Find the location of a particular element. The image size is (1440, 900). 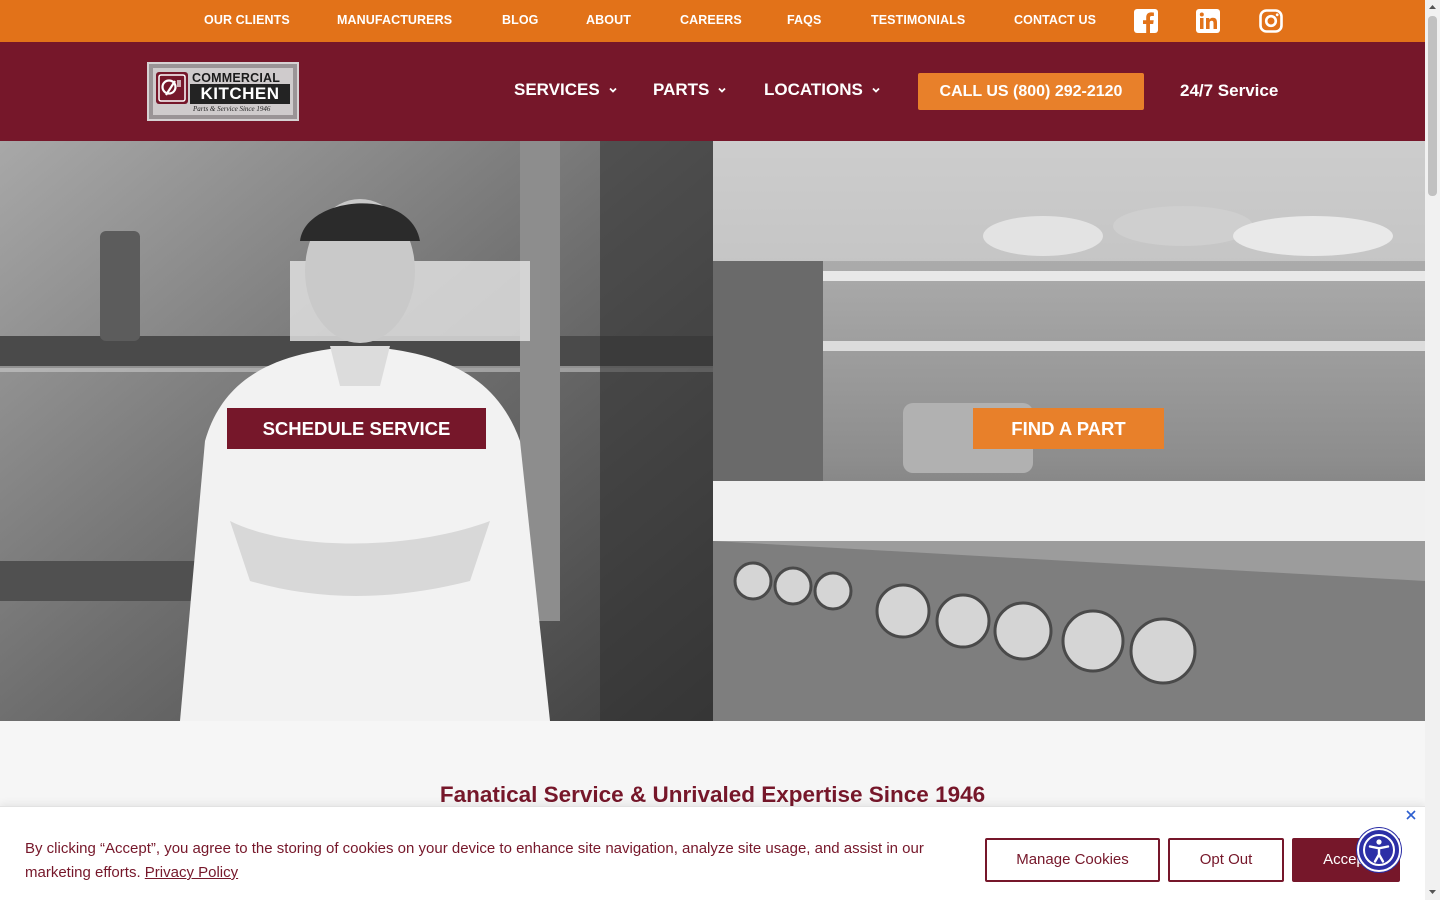

nav-services-label: SERVICES is located at coordinates (557, 89).